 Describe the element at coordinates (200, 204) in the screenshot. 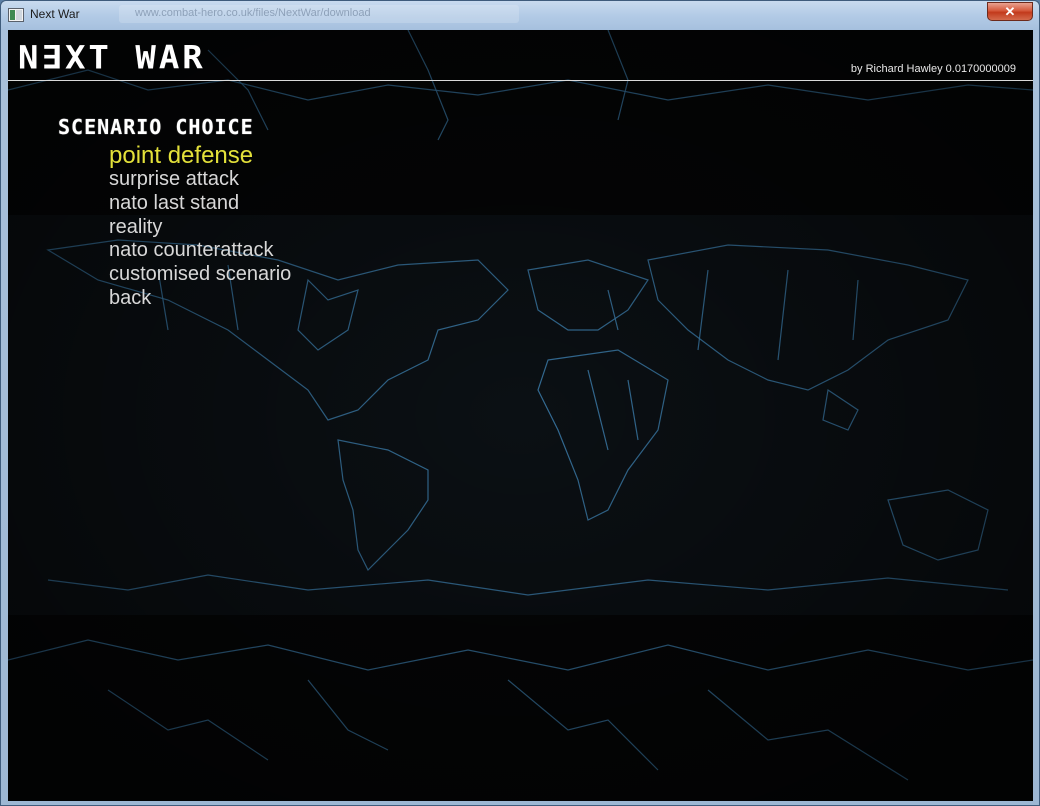

I see `menu-item-nato-last-stand: nato last stand` at that location.